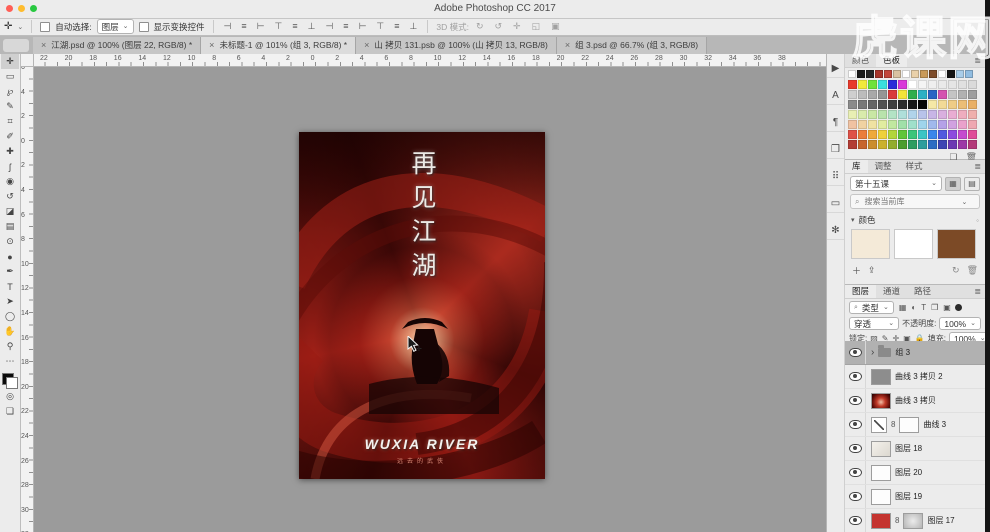  Describe the element at coordinates (380, 26) in the screenshot. I see `align-icon: ⊤` at that location.